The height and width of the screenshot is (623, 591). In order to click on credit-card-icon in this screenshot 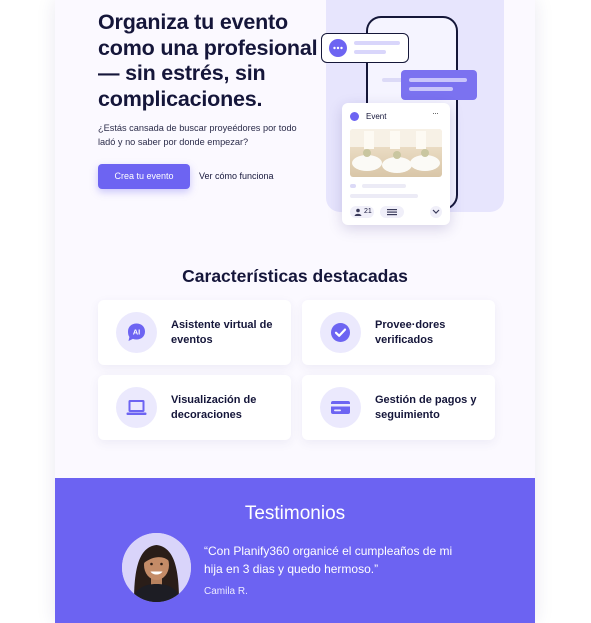, I will do `click(340, 407)`.